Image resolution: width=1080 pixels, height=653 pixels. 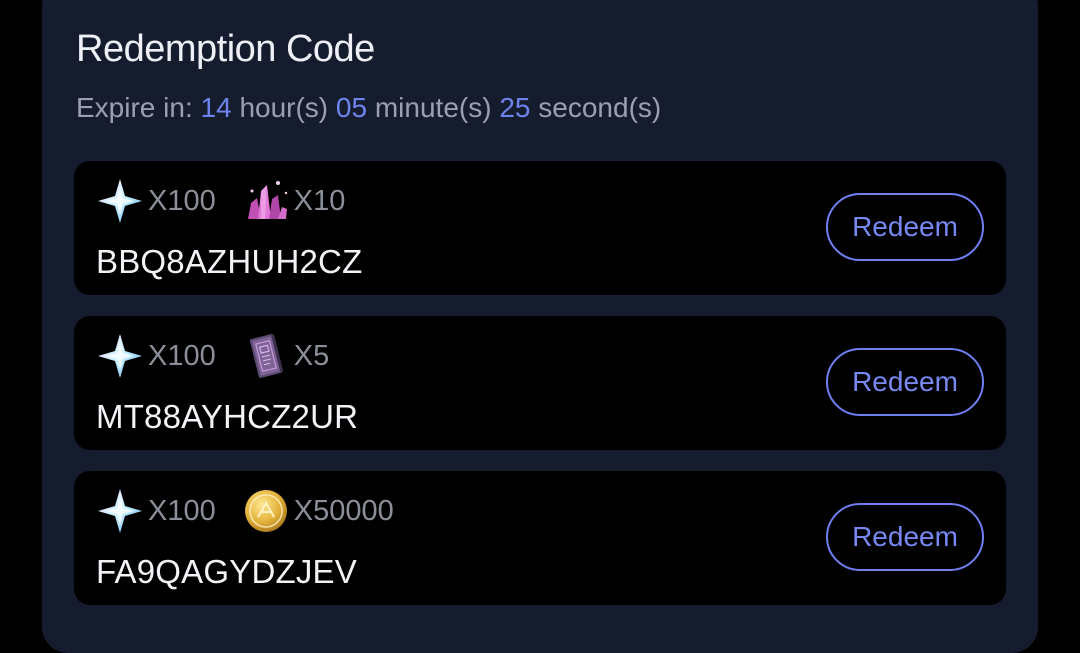 I want to click on book-icon, so click(x=266, y=356).